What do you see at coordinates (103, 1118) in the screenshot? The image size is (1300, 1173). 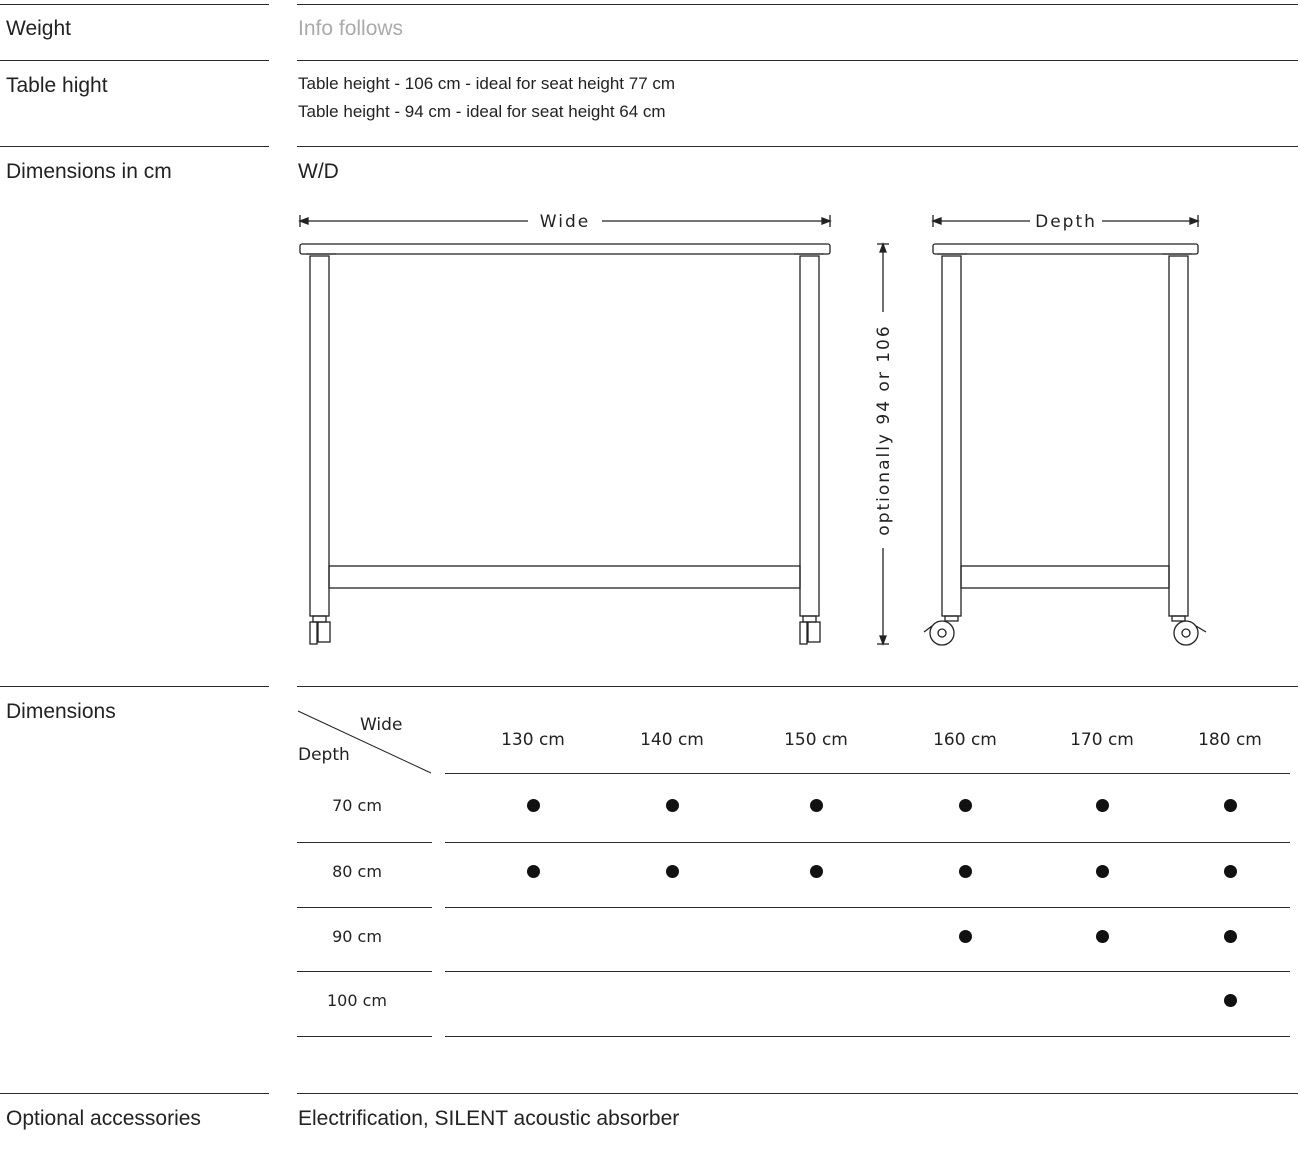 I see `accessories-label: Optional accessories` at bounding box center [103, 1118].